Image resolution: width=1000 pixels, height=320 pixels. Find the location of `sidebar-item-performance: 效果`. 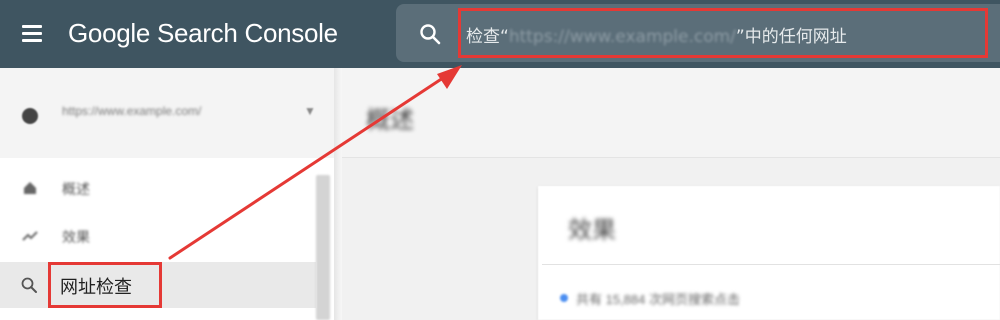

sidebar-item-performance: 效果 is located at coordinates (158, 236).